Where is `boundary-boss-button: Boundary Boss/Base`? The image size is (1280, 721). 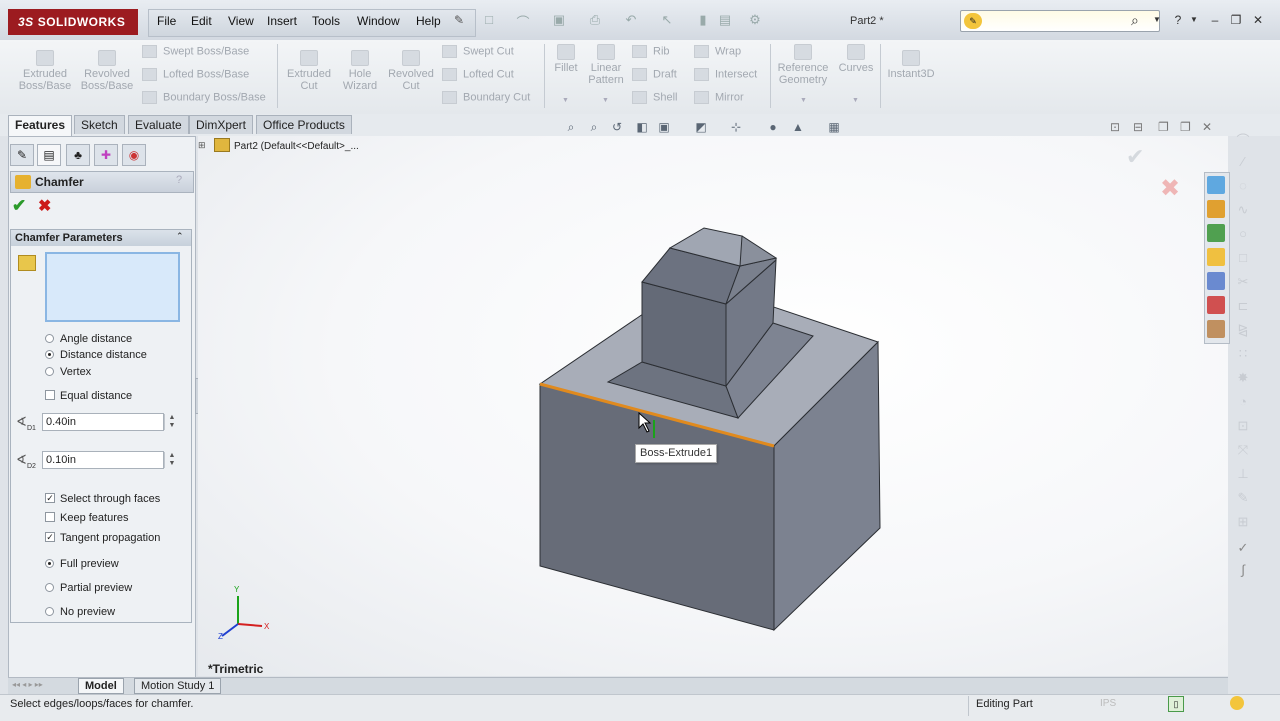
boundary-boss-button: Boundary Boss/Base is located at coordinates (204, 97).